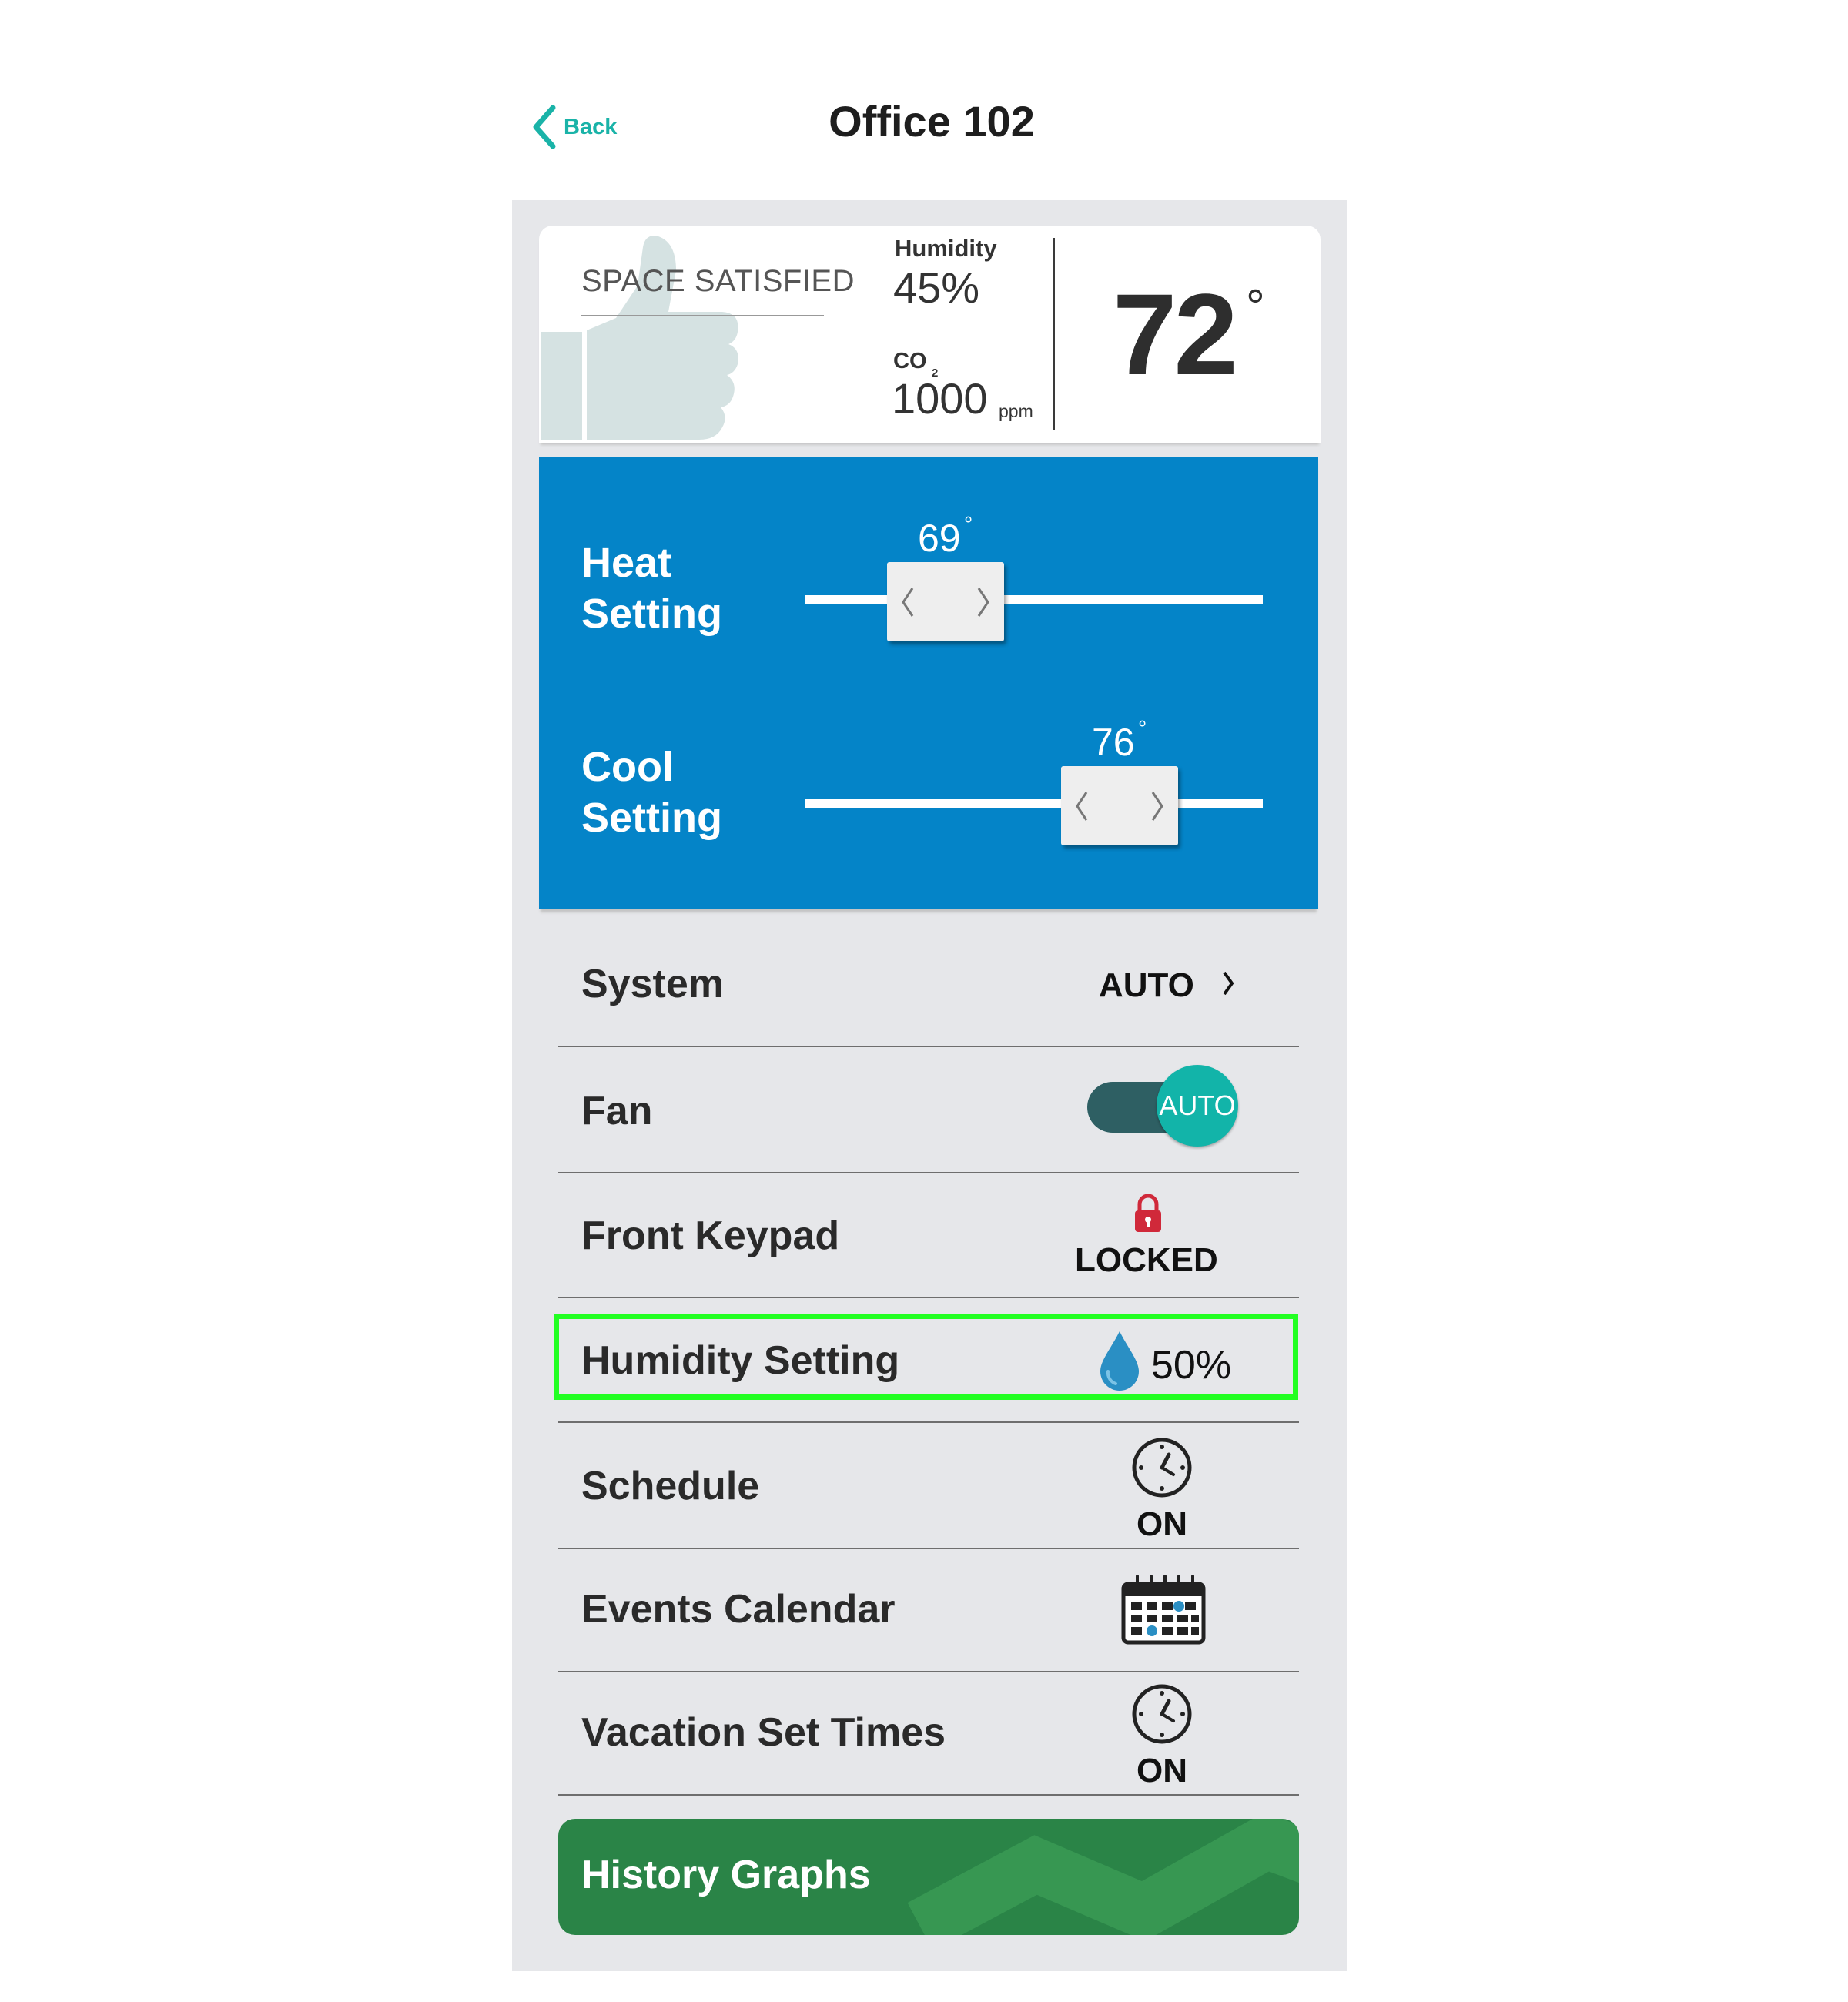 This screenshot has height=2002, width=1848. What do you see at coordinates (652, 984) in the screenshot?
I see `system-label: System` at bounding box center [652, 984].